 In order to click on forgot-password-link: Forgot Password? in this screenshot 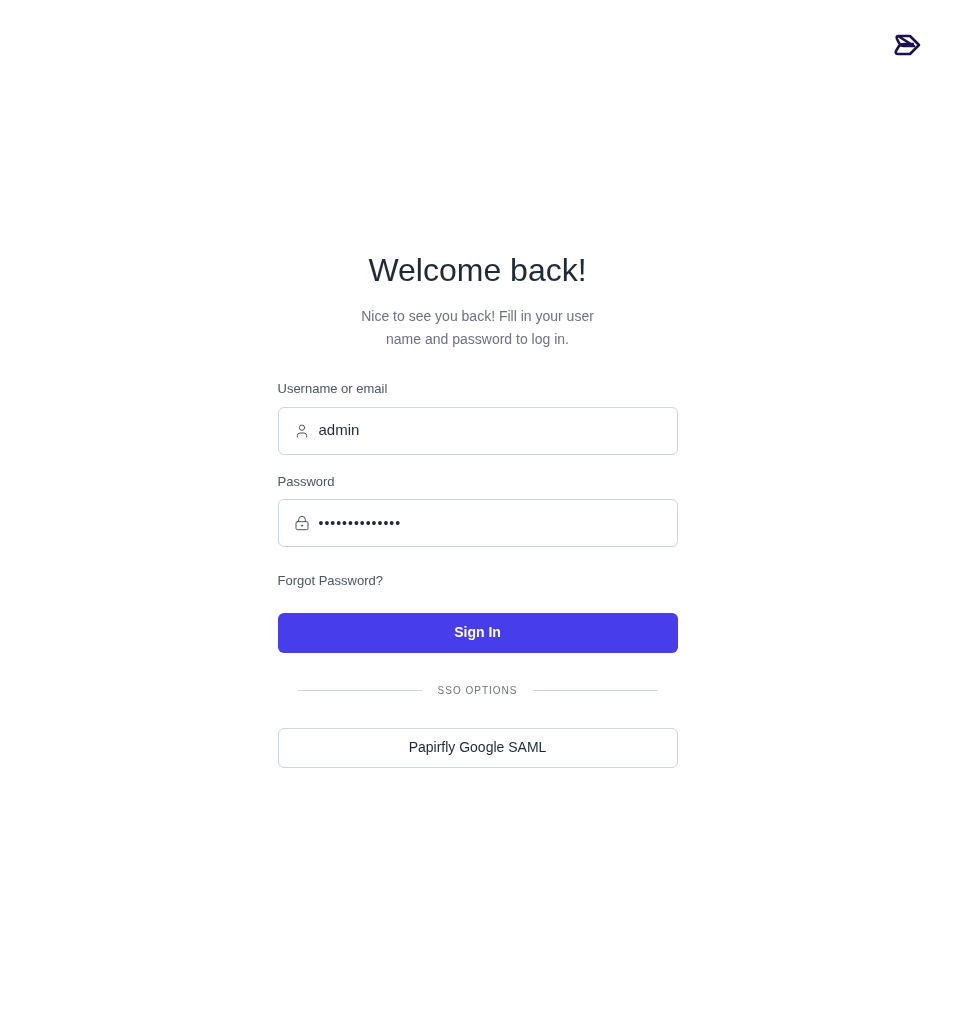, I will do `click(330, 581)`.